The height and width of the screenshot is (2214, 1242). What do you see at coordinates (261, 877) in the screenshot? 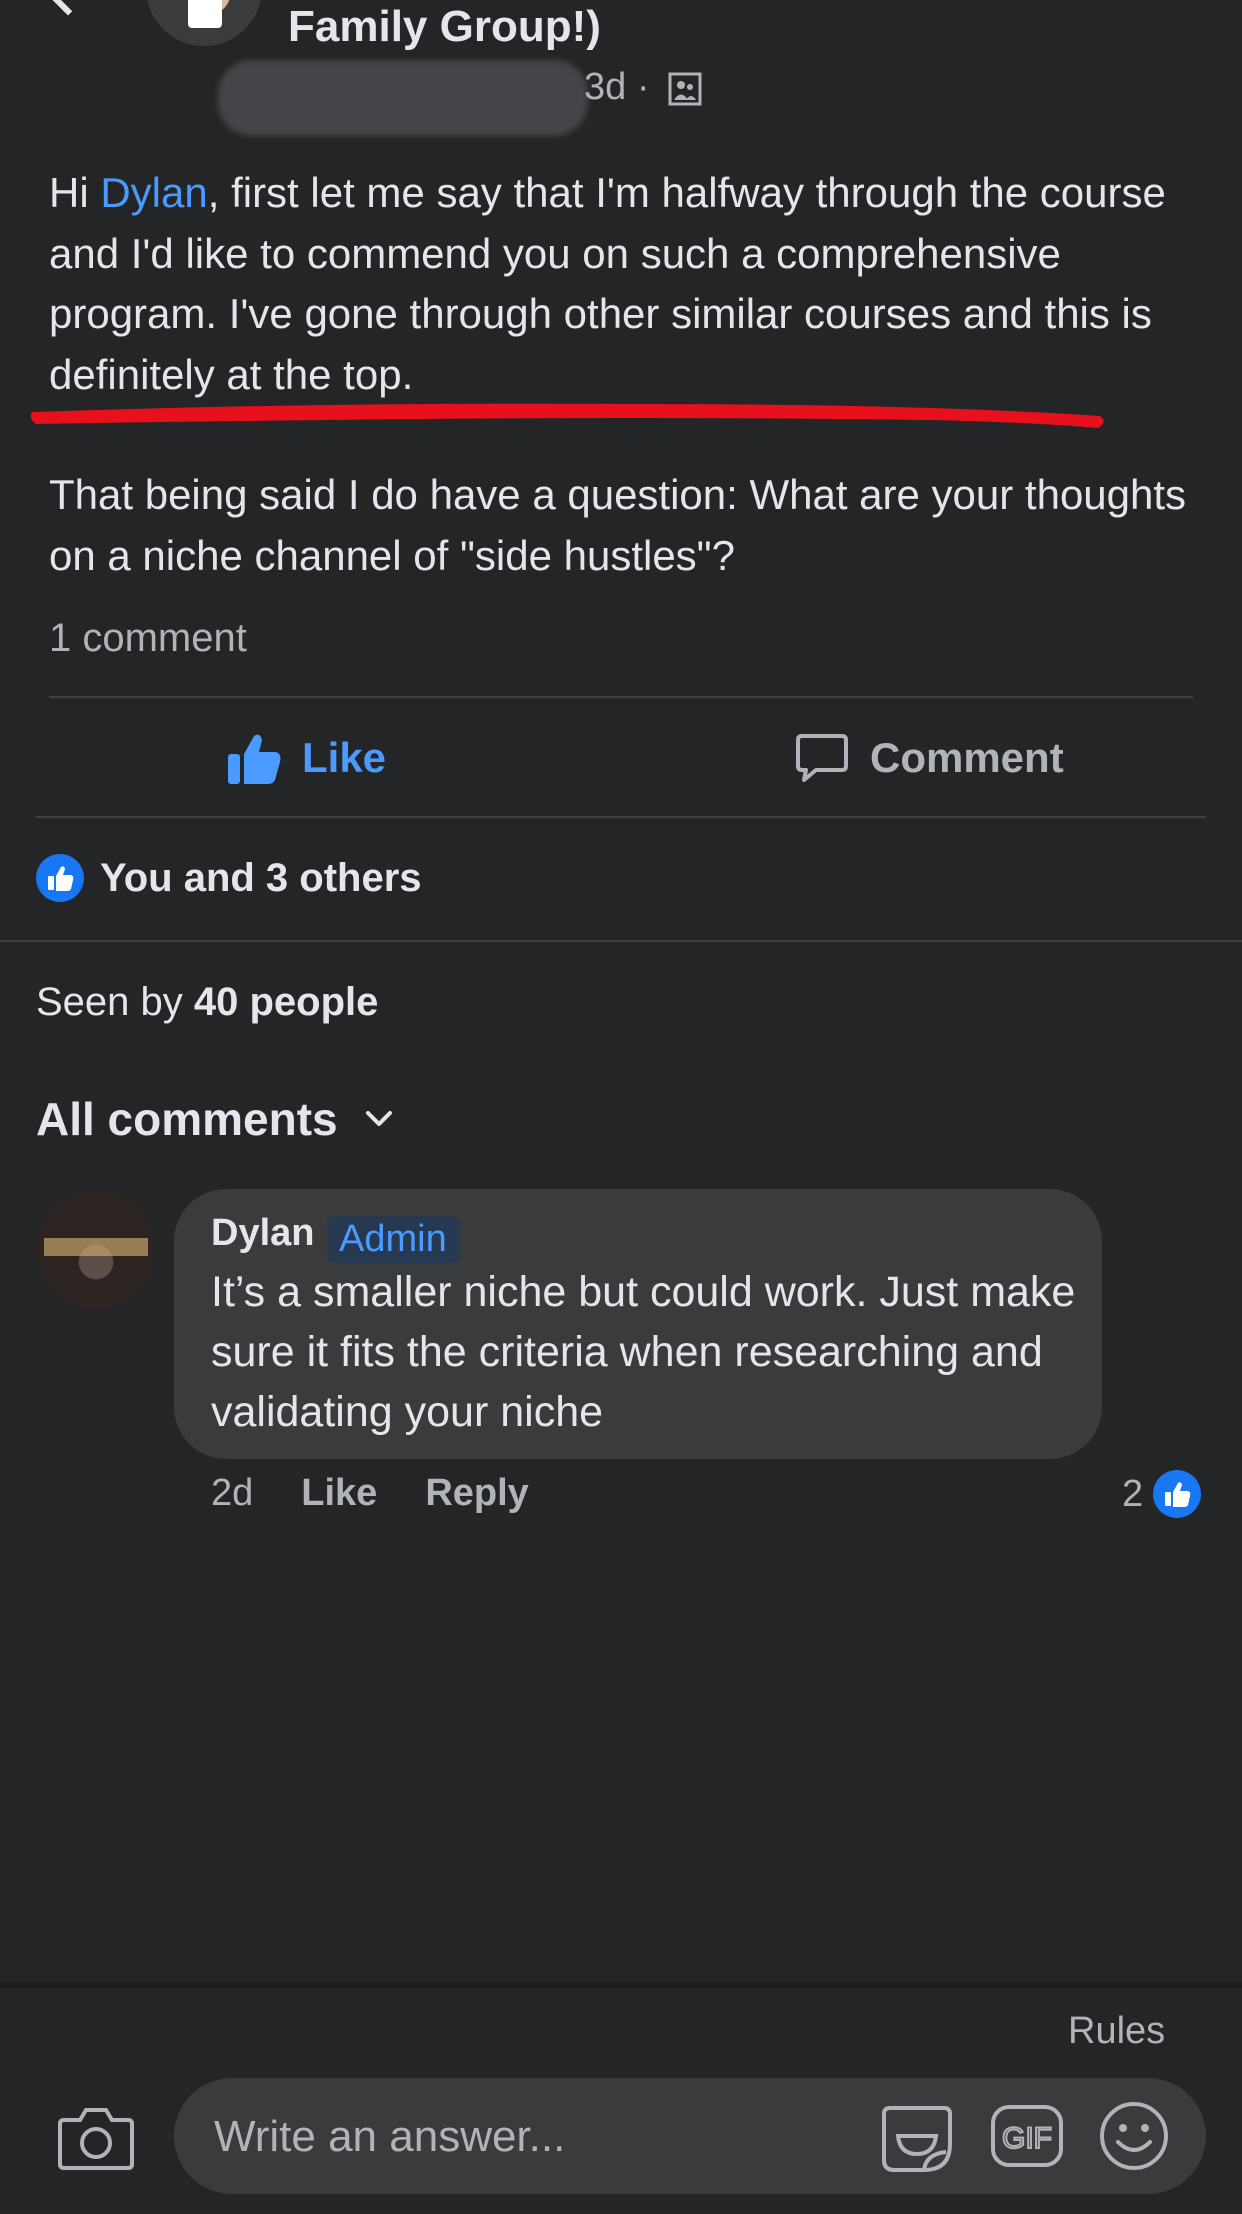
I see `reaction-summary-text: You and 3 others` at bounding box center [261, 877].